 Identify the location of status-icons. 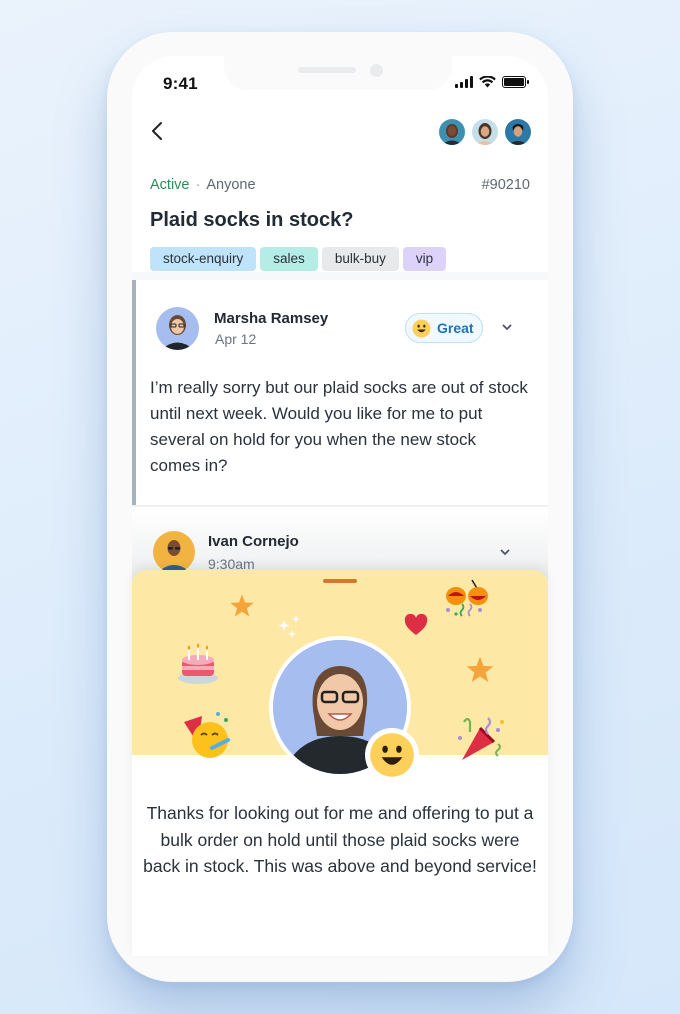
(492, 82).